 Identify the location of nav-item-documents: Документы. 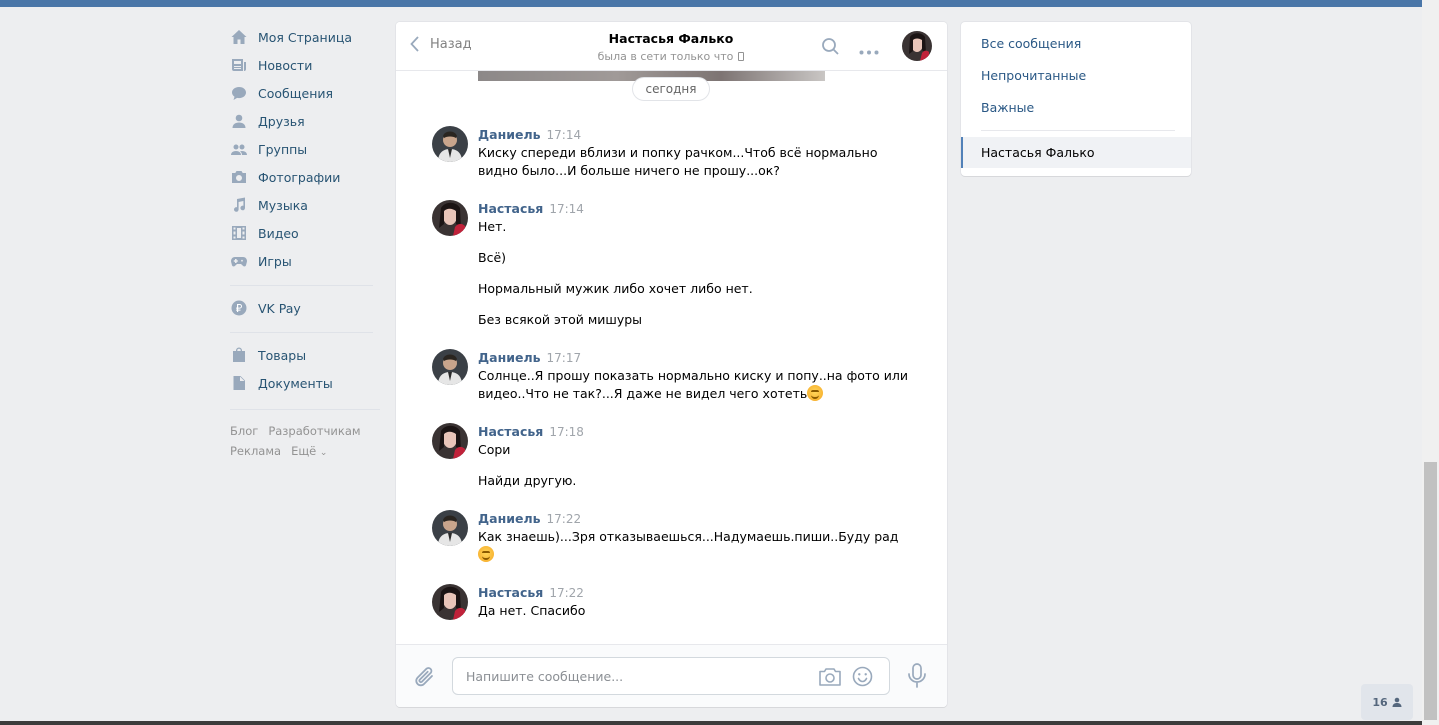
(305, 383).